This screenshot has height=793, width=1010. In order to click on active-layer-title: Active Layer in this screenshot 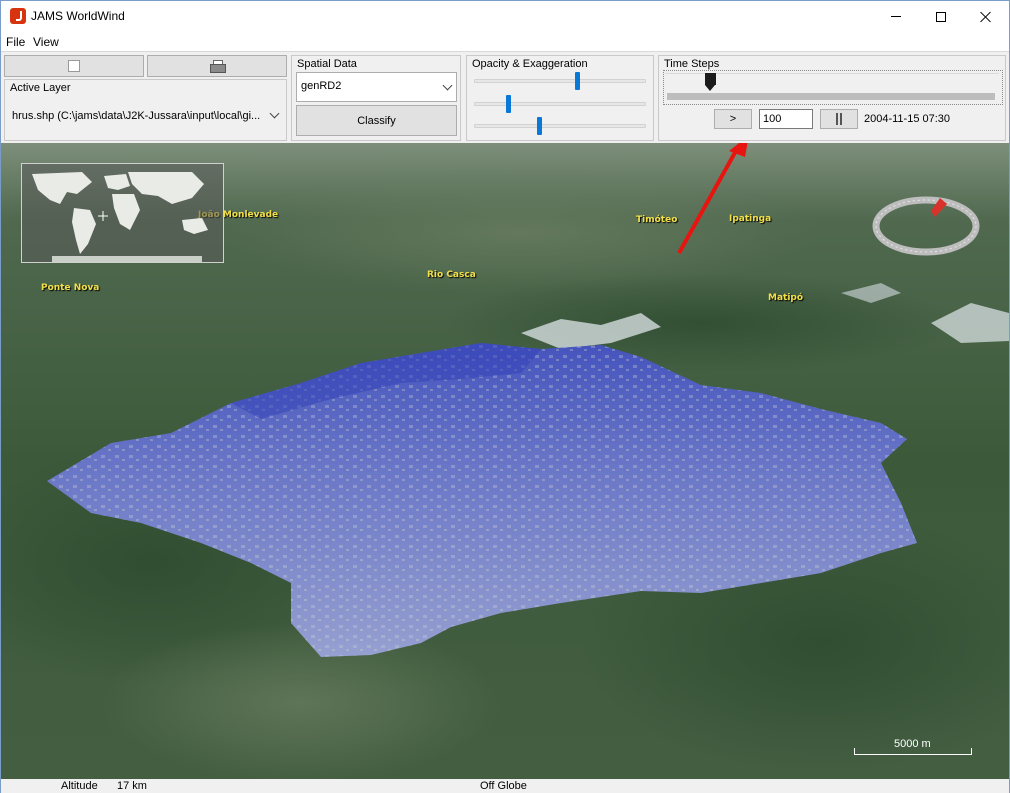, I will do `click(40, 88)`.